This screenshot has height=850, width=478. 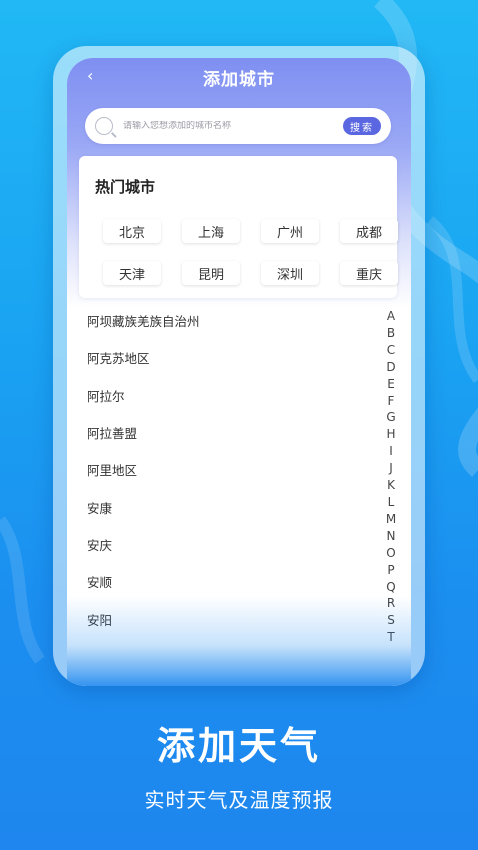 What do you see at coordinates (227, 432) in the screenshot?
I see `city-list-item: 阿拉善盟` at bounding box center [227, 432].